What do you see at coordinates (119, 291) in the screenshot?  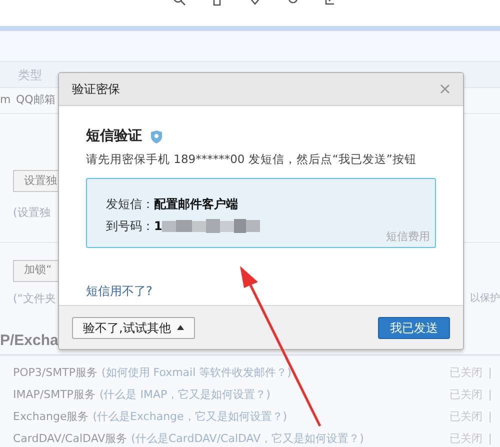 I see `help-link: 短信用不了?` at bounding box center [119, 291].